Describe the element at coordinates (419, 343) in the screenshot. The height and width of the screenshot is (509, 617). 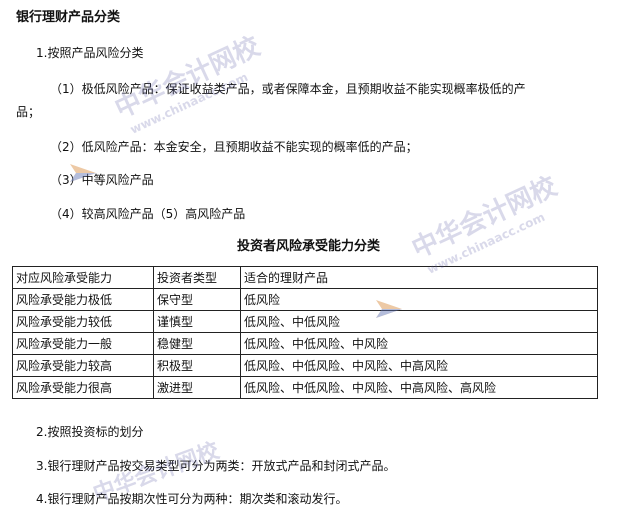
I see `table-cell: 低风险、中低风险、中风险` at that location.